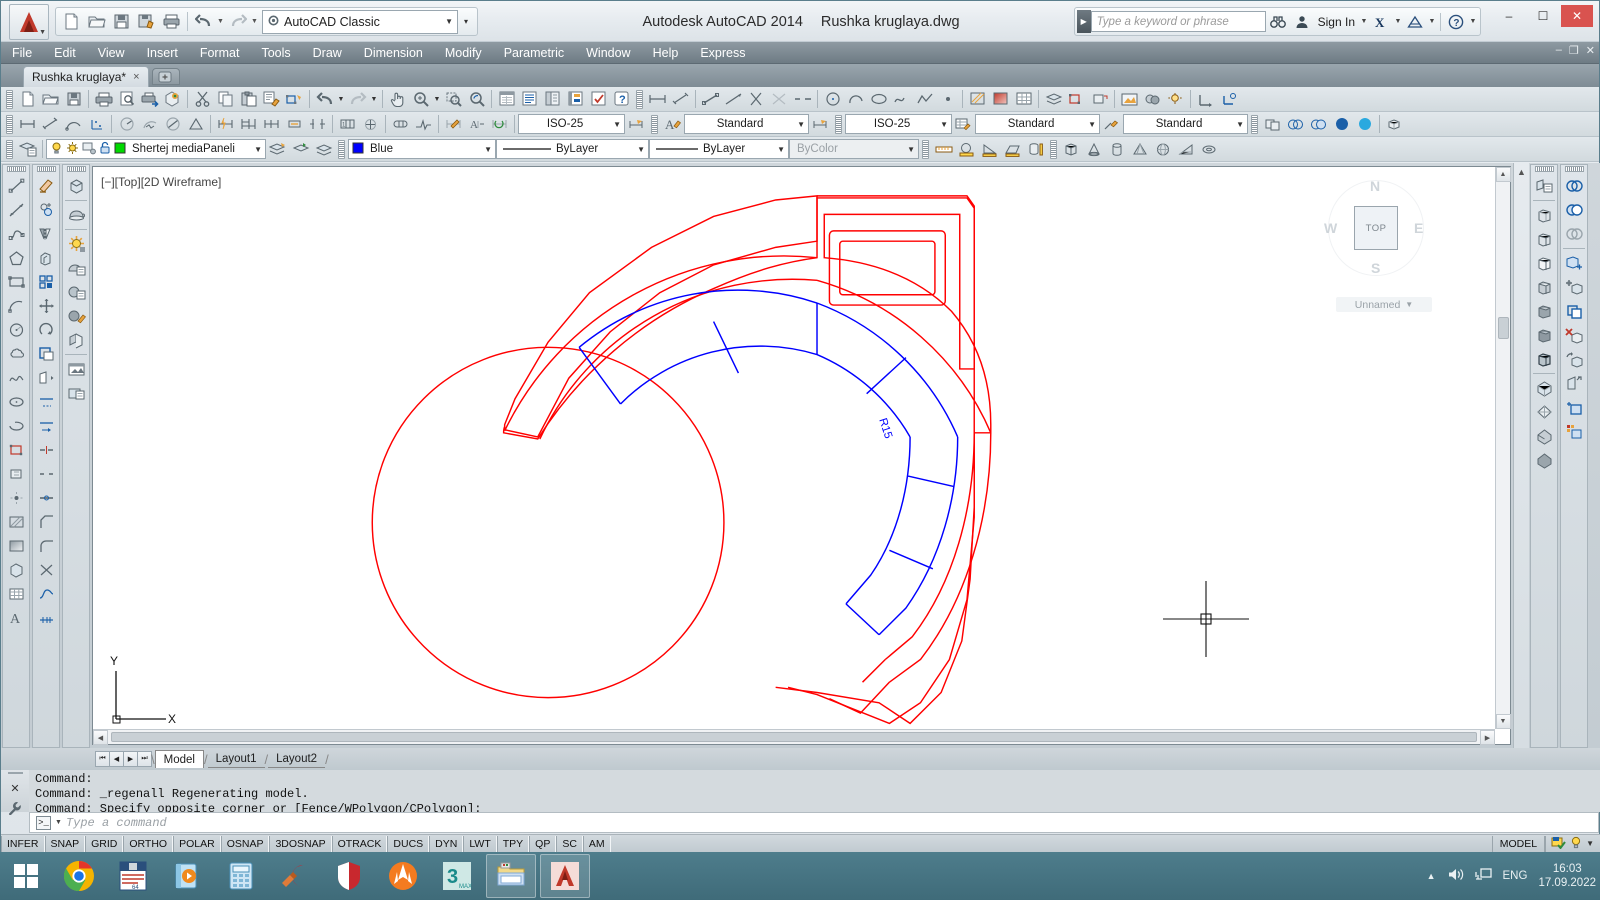 Image resolution: width=1600 pixels, height=900 pixels. What do you see at coordinates (76, 393) in the screenshot?
I see `render-environment-icon` at bounding box center [76, 393].